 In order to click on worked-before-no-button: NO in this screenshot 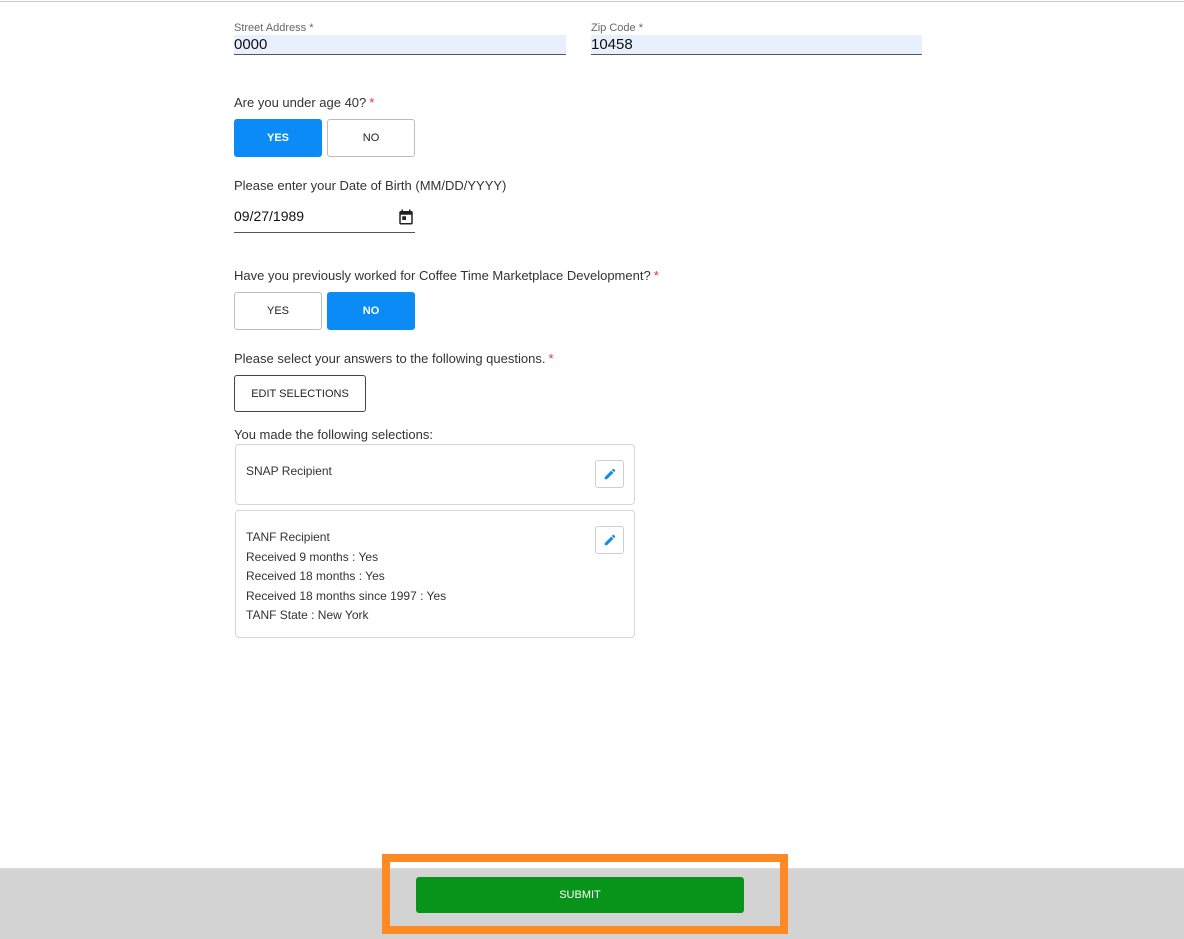, I will do `click(371, 311)`.